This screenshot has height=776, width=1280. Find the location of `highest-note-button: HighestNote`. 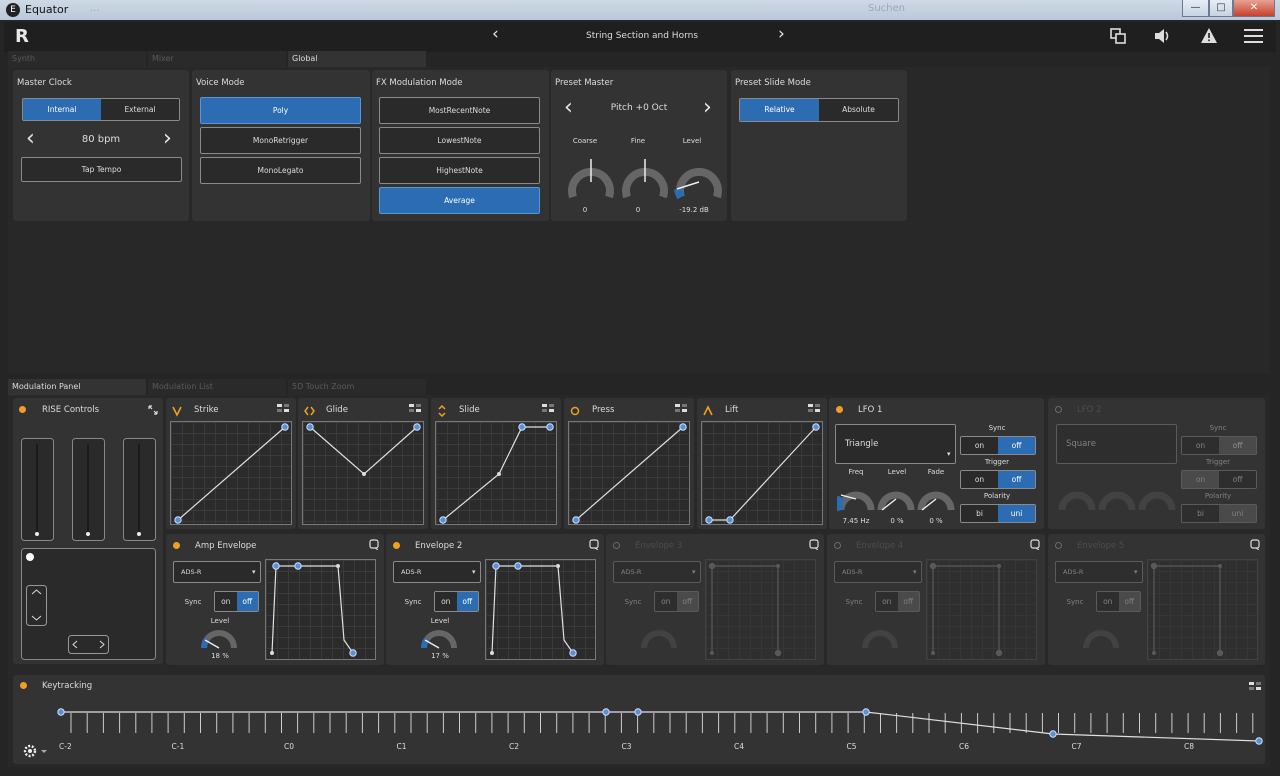

highest-note-button: HighestNote is located at coordinates (459, 170).